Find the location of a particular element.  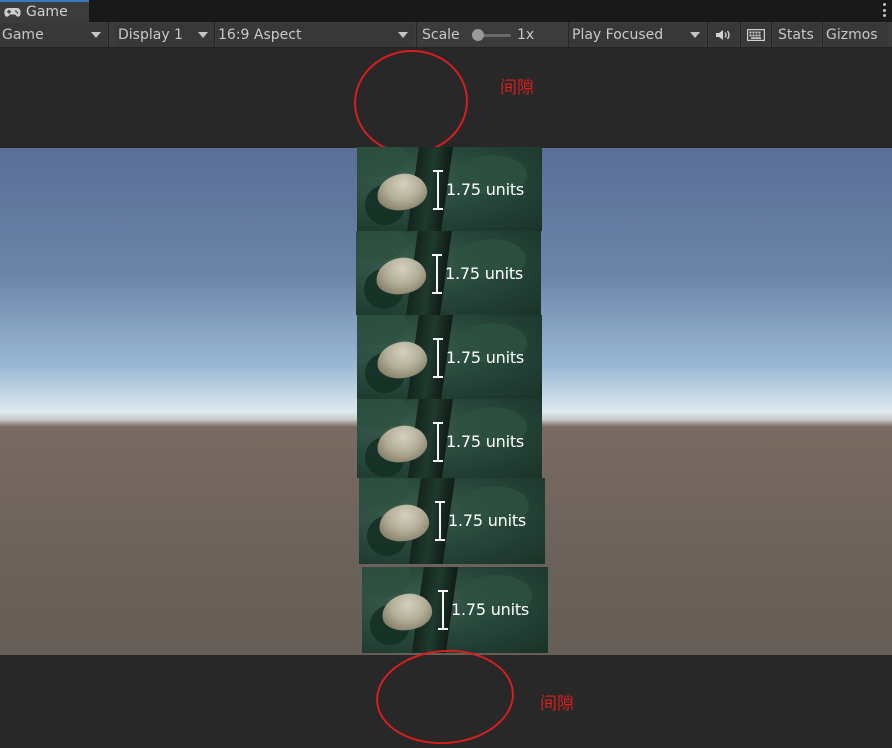

annotation-label-bottom: 间隙 is located at coordinates (557, 704).